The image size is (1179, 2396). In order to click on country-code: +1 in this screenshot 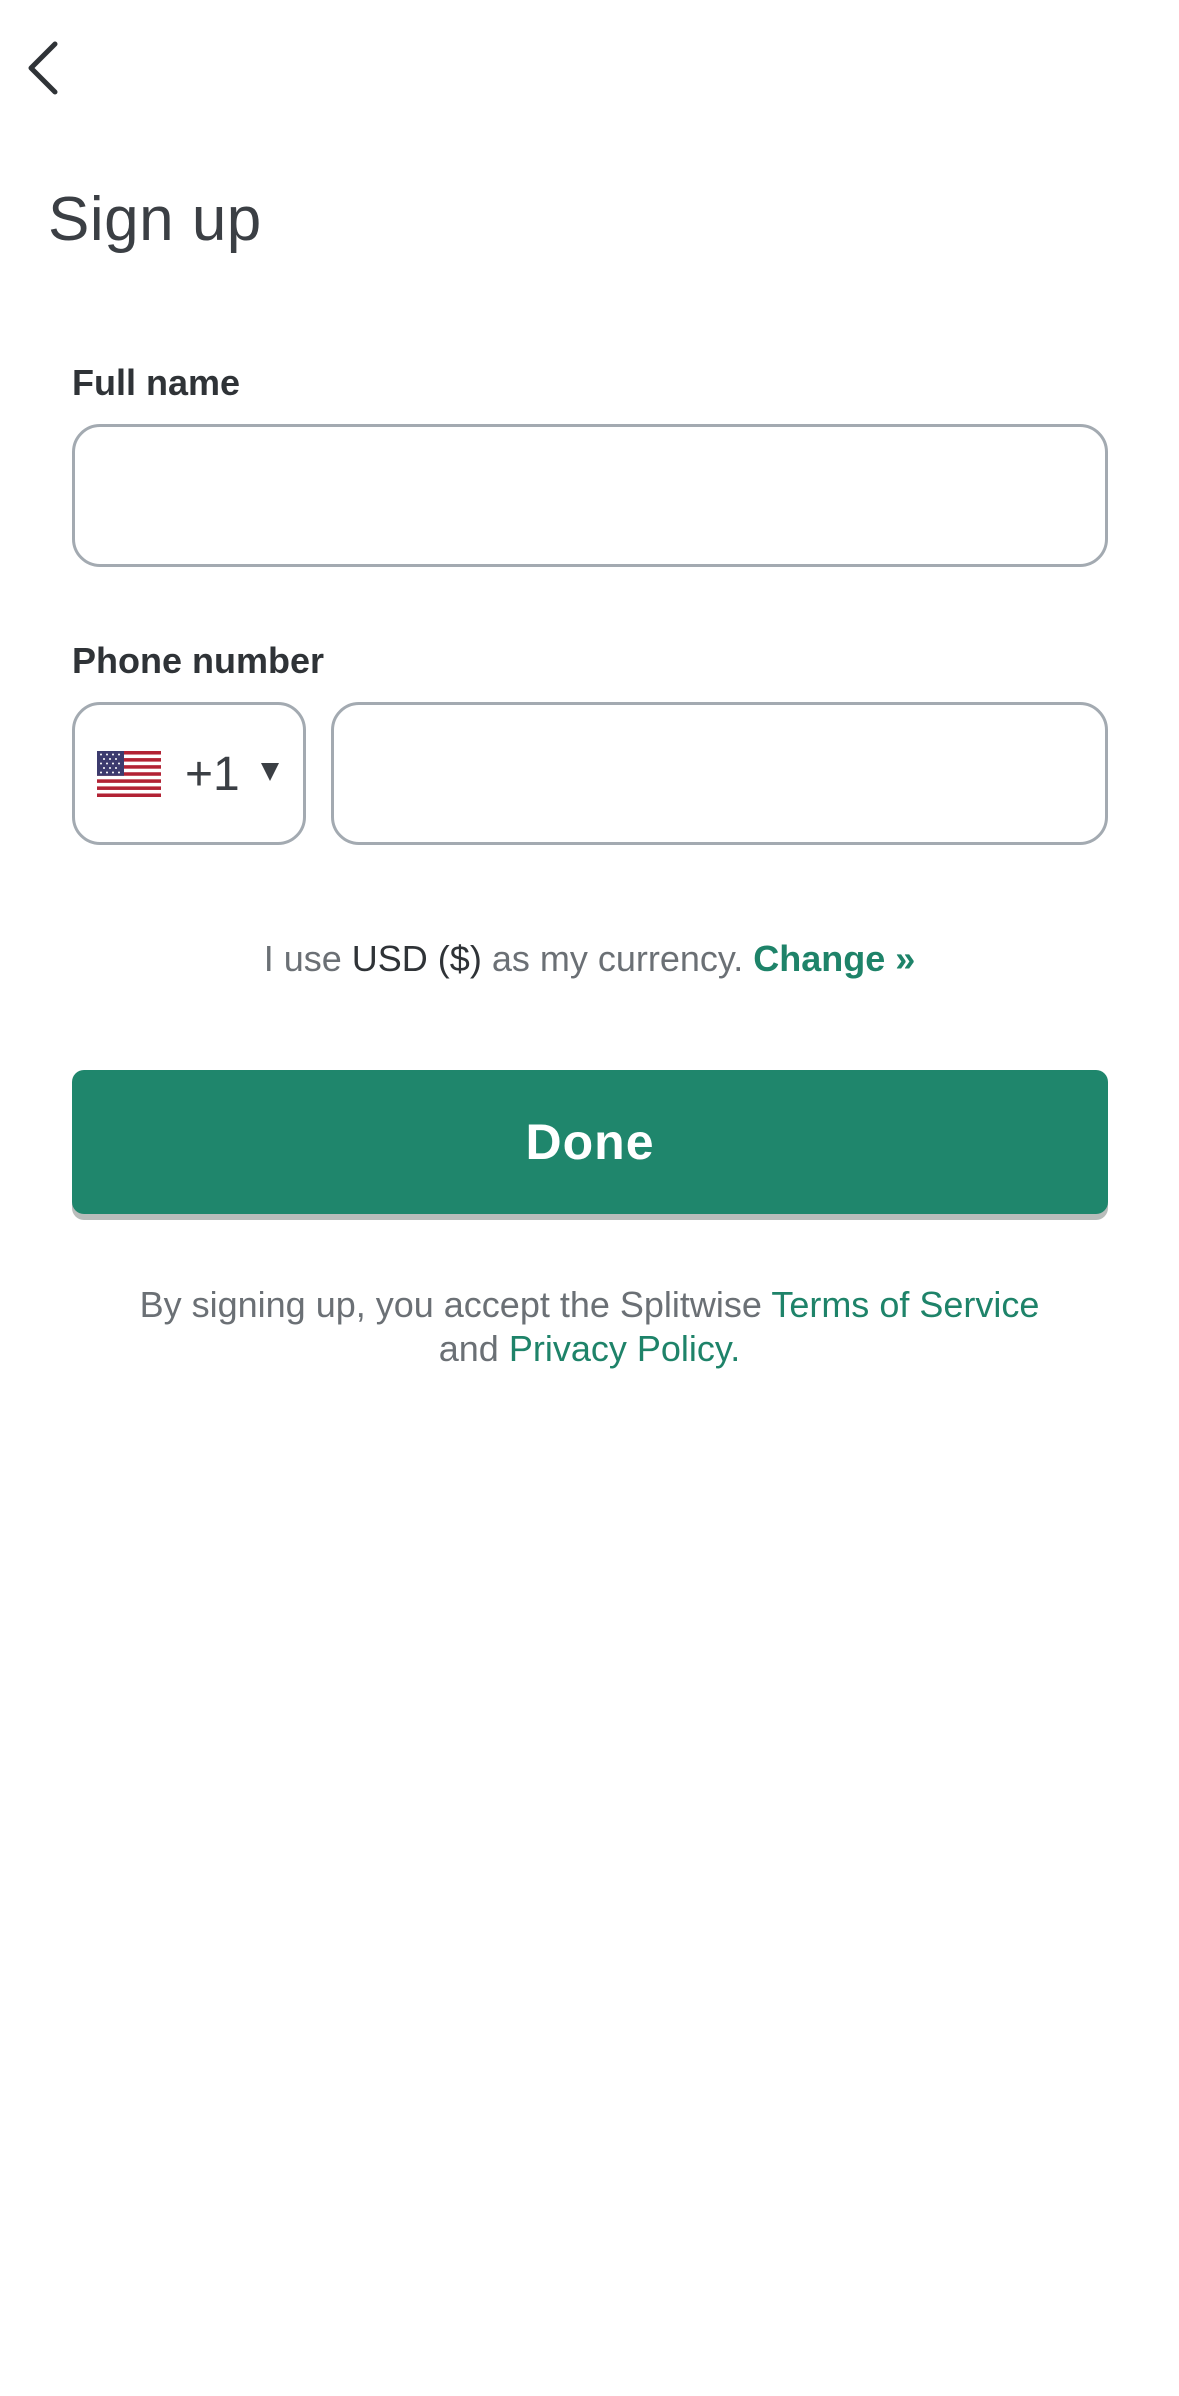, I will do `click(212, 774)`.